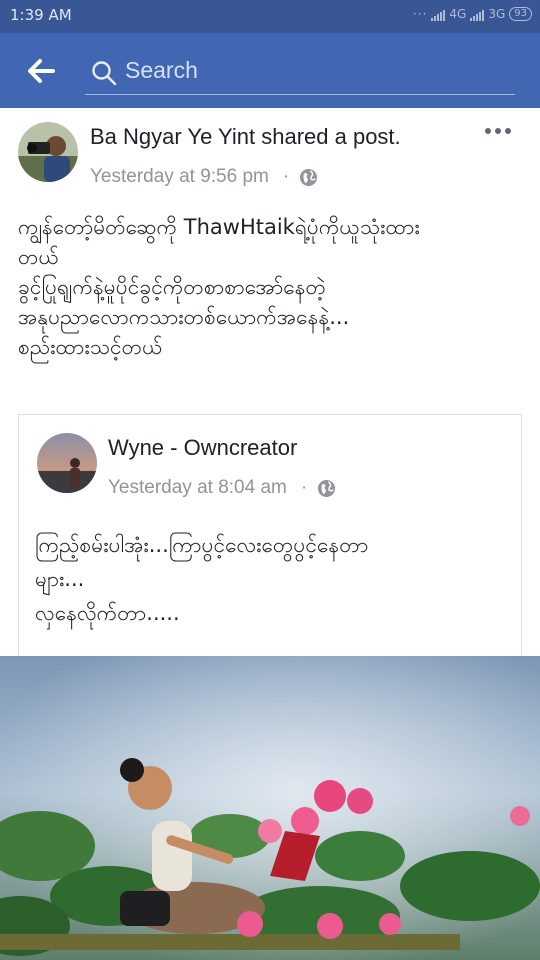  Describe the element at coordinates (498, 131) in the screenshot. I see `more-horizontal-icon` at that location.